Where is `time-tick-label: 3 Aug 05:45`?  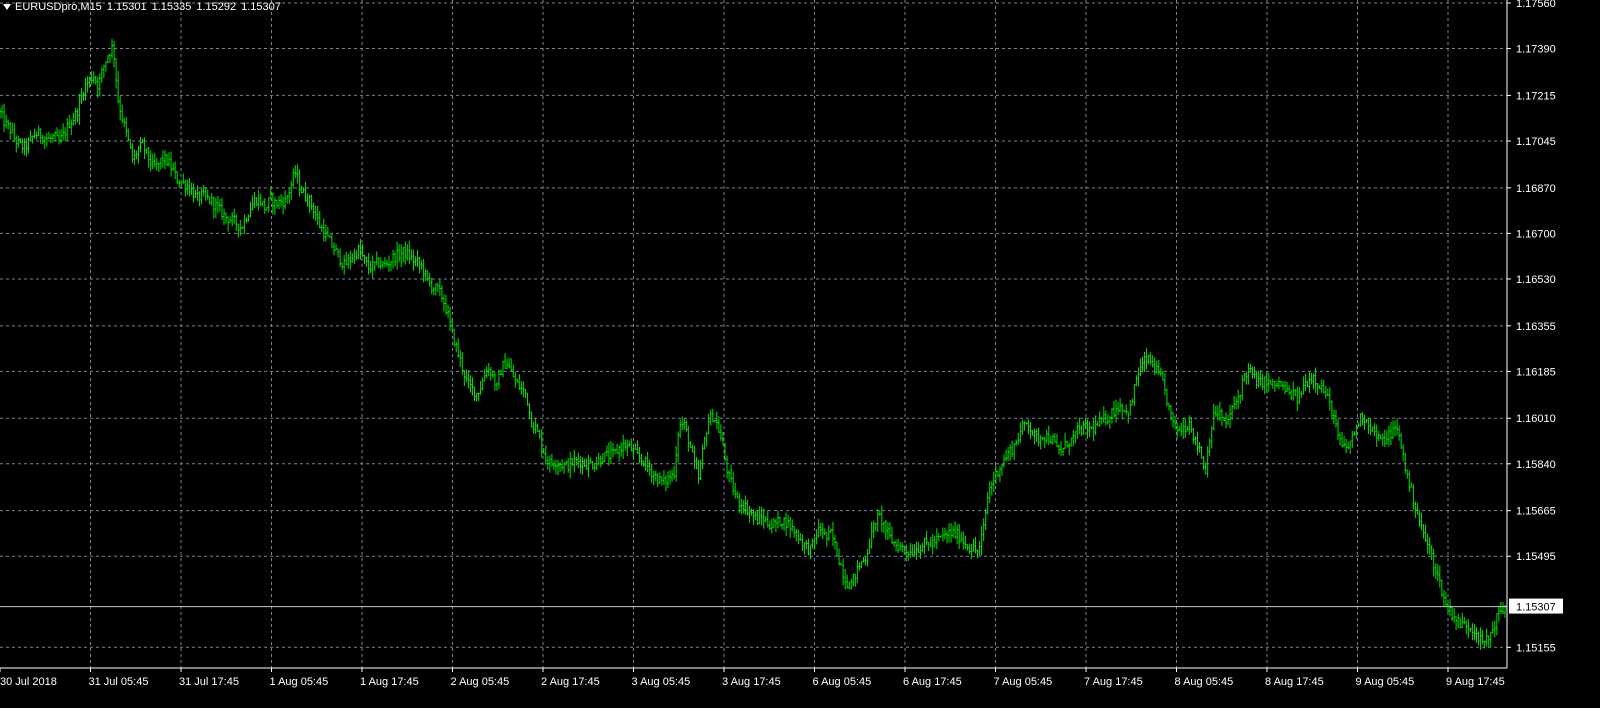
time-tick-label: 3 Aug 05:45 is located at coordinates (661, 682).